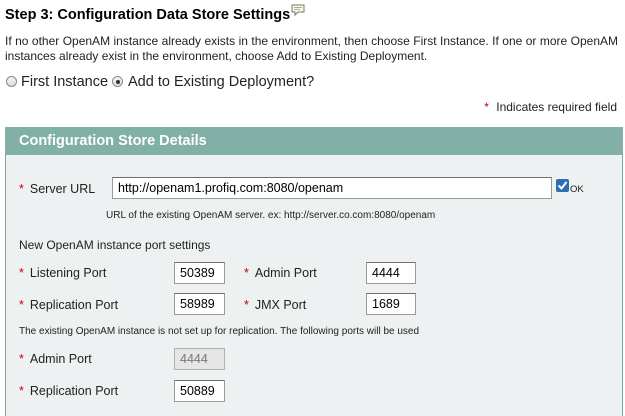  I want to click on section-title: Configuration Store Details, so click(113, 141).